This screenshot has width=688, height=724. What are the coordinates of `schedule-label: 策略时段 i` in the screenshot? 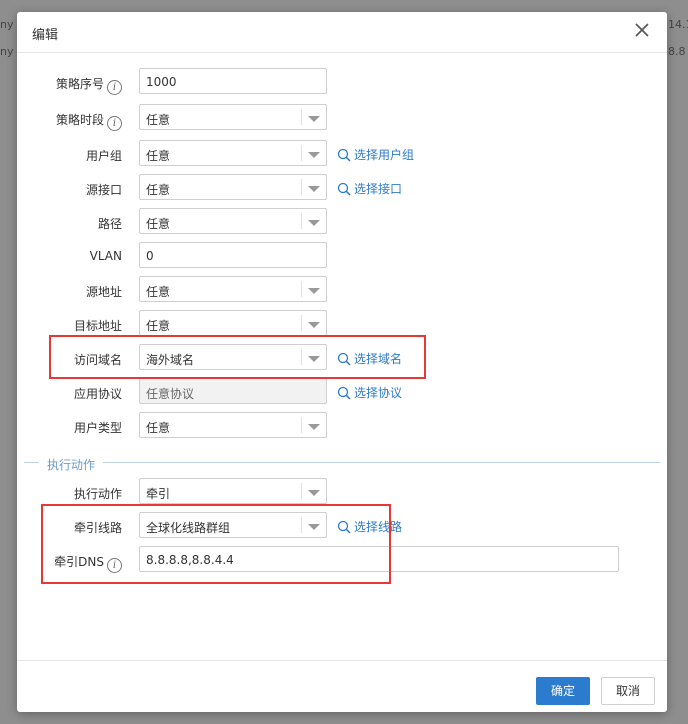 It's located at (69, 121).